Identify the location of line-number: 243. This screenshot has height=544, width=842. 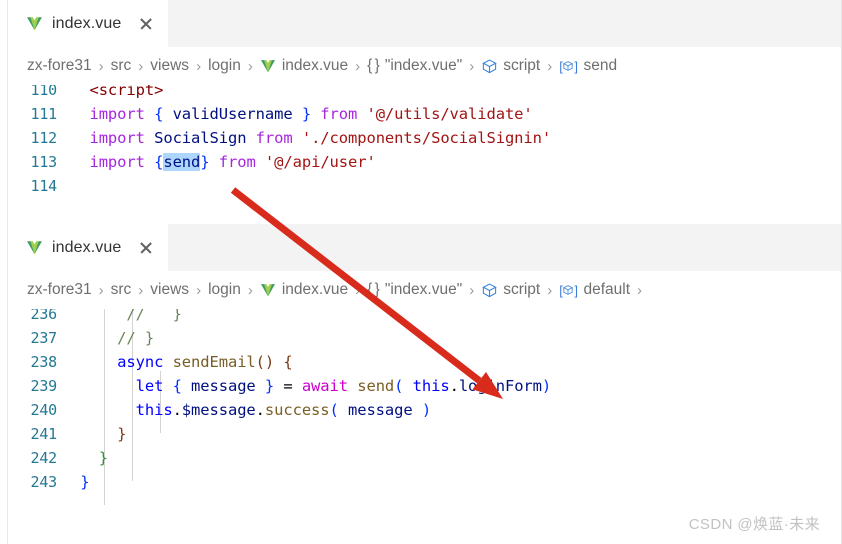
(44, 482).